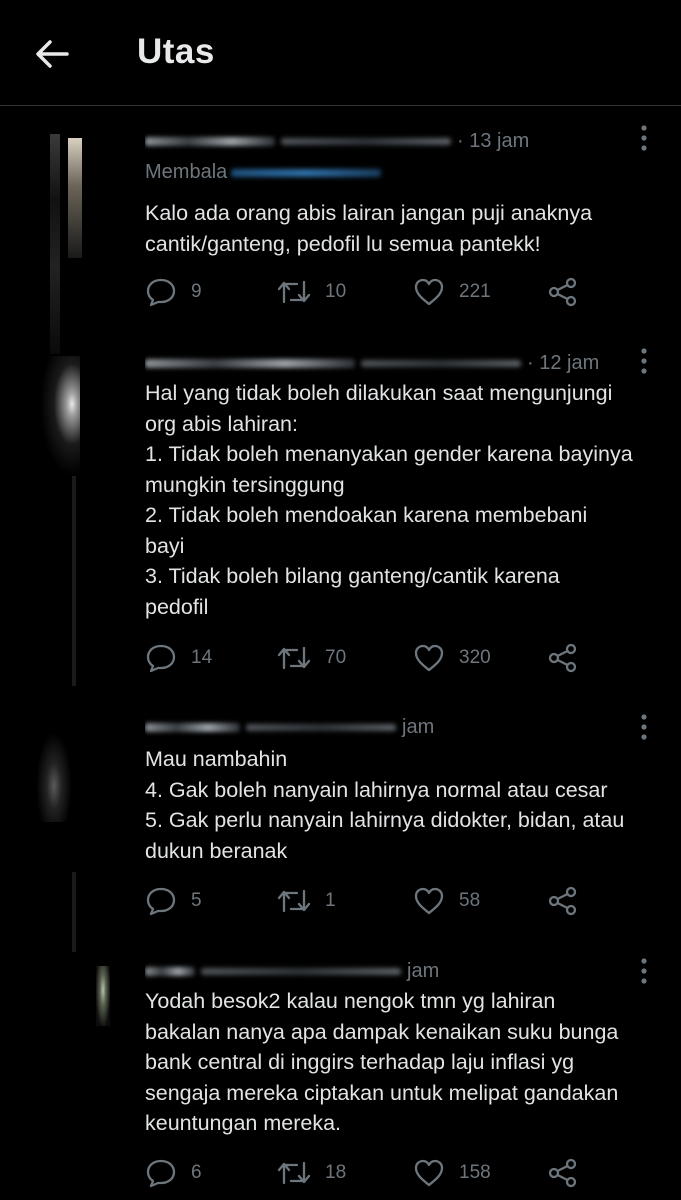 Image resolution: width=681 pixels, height=1200 pixels. I want to click on retweet-count: 1, so click(330, 900).